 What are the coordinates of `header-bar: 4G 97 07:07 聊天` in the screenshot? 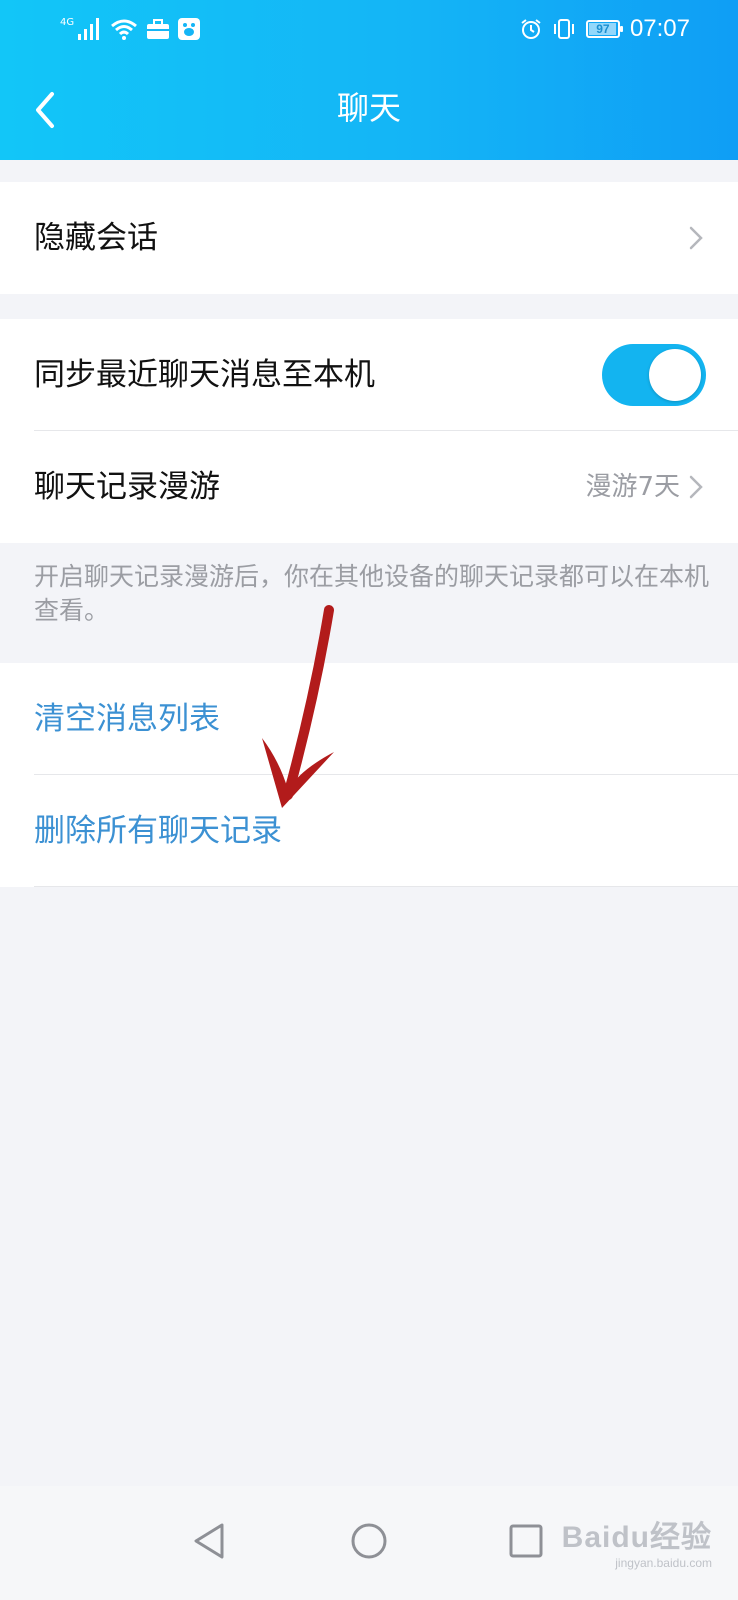 It's located at (369, 80).